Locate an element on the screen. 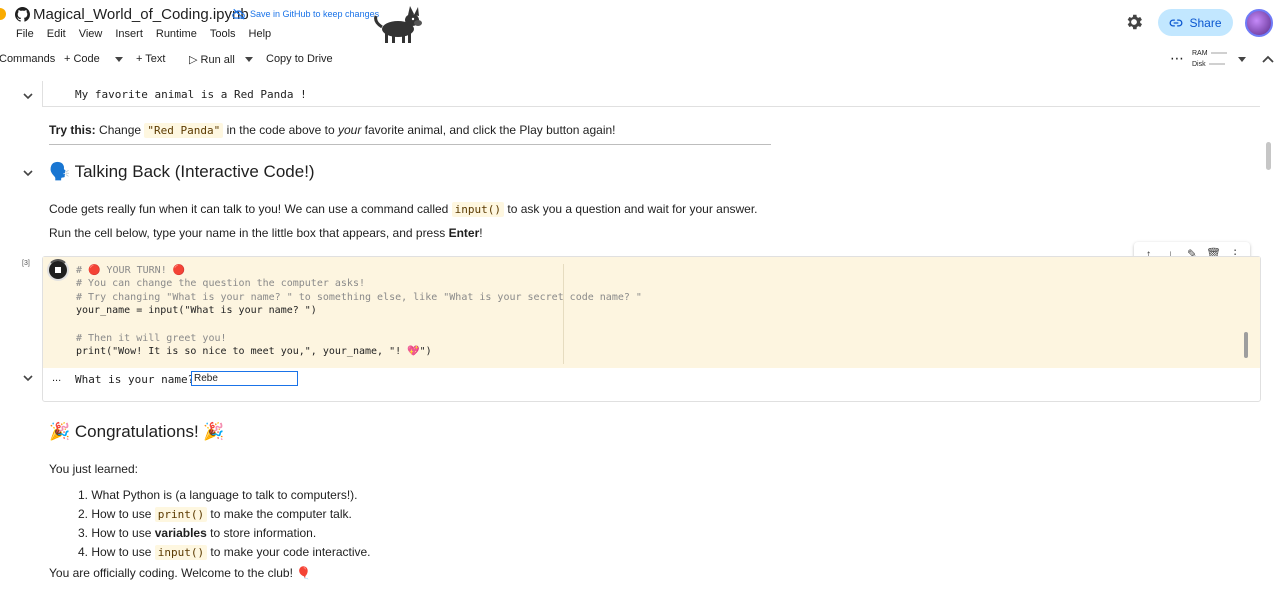 The image size is (1280, 592). menu-bar: File Edit View Insert Runtime Tools Help is located at coordinates (150, 34).